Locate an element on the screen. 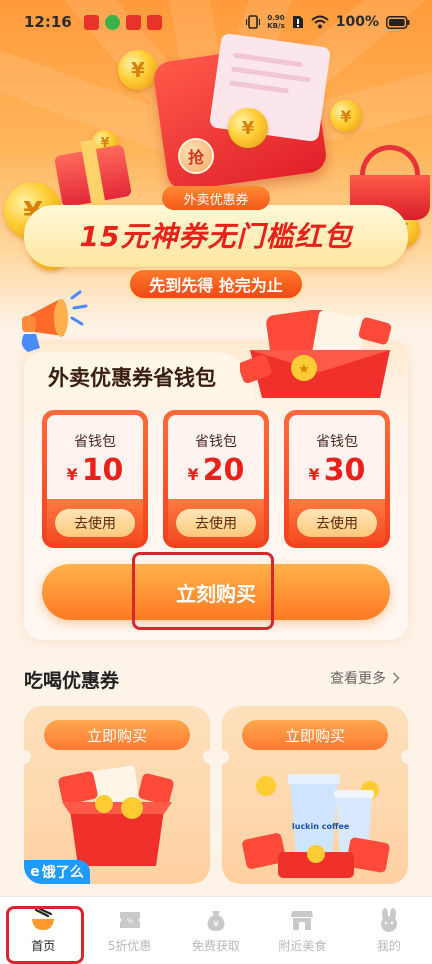 Image resolution: width=432 pixels, height=964 pixels. hero-tag: 外卖优惠券 is located at coordinates (216, 198).